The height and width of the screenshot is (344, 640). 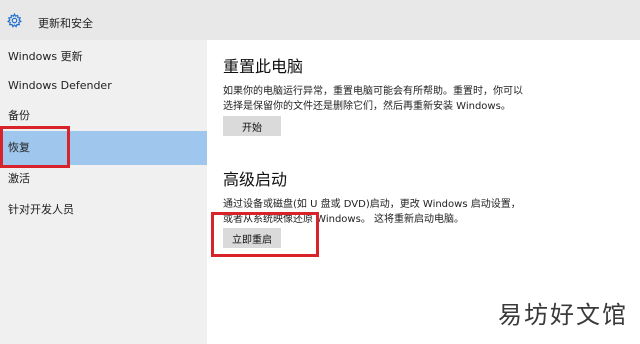 What do you see at coordinates (65, 23) in the screenshot?
I see `page-title: 更新和安全` at bounding box center [65, 23].